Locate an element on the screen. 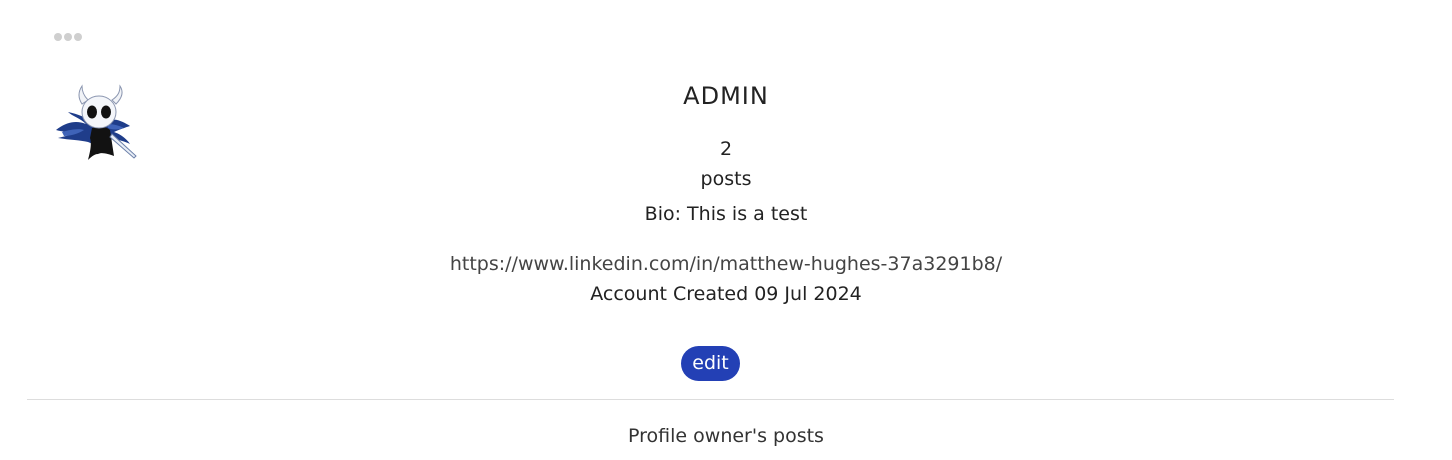 The height and width of the screenshot is (460, 1452). more-options-icon is located at coordinates (70, 37).